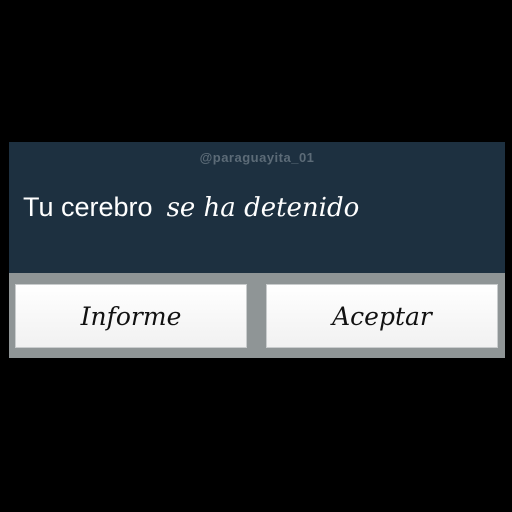  I want to click on dialog-message: Tu cerebro se ha detenido, so click(191, 207).